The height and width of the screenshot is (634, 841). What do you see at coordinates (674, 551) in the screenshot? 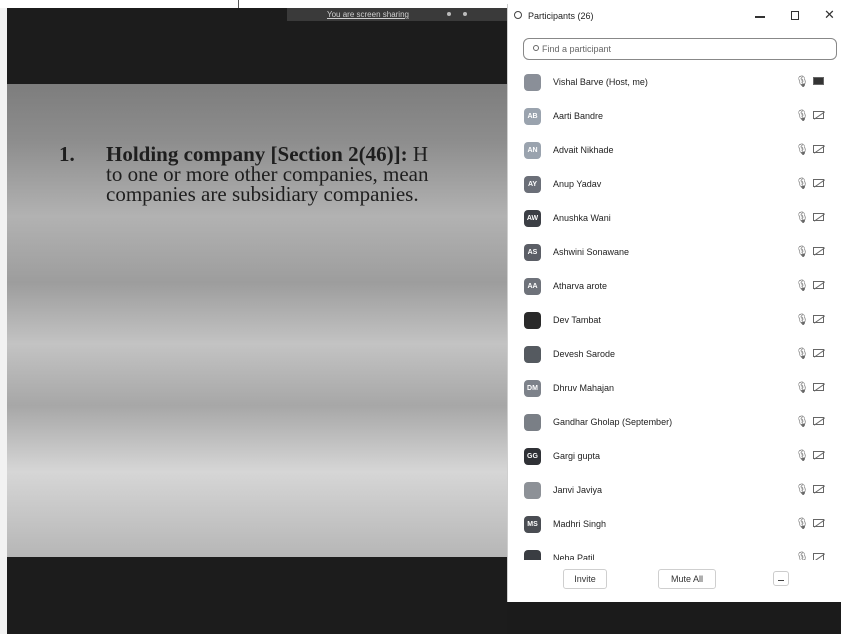
I see `participant-row: Neha Patil 🎙` at bounding box center [674, 551].